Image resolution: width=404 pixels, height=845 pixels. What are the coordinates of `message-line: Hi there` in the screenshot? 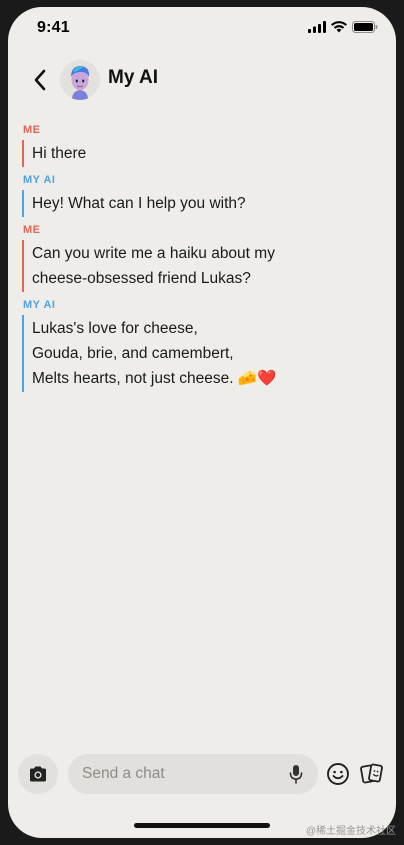 It's located at (59, 153).